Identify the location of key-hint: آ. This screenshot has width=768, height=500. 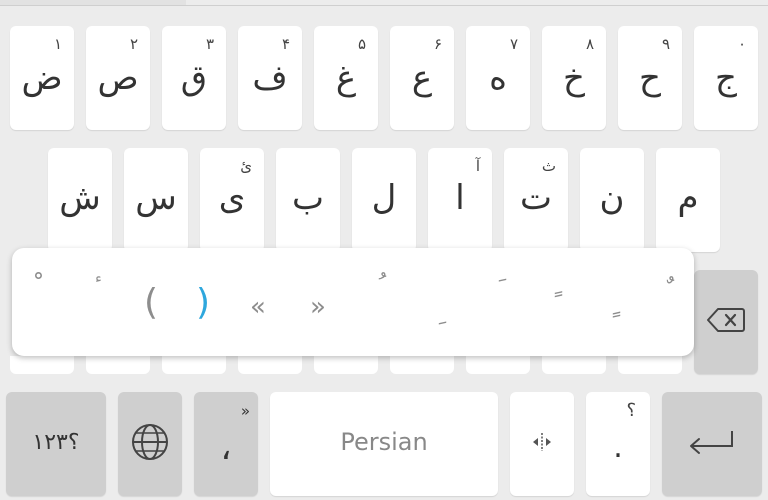
(477, 166).